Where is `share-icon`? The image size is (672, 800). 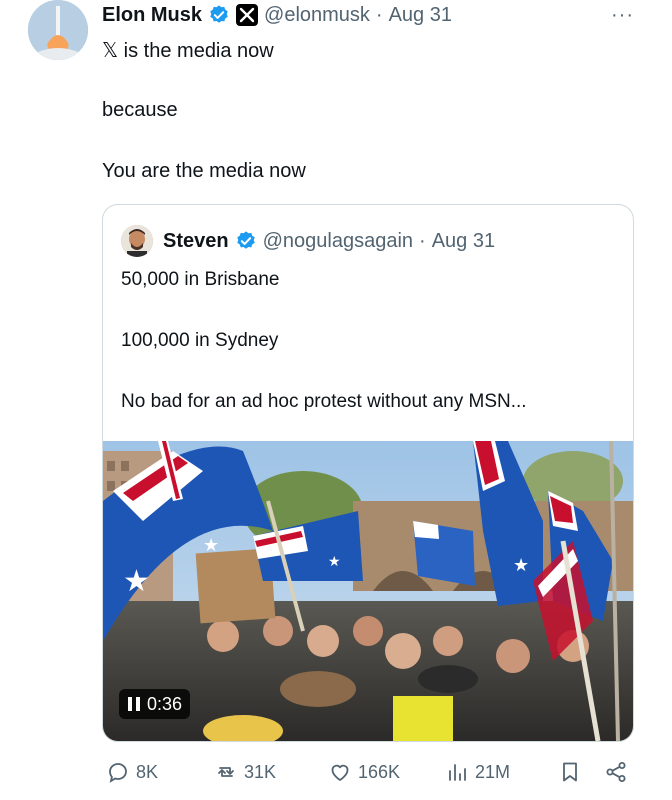
share-icon is located at coordinates (616, 772).